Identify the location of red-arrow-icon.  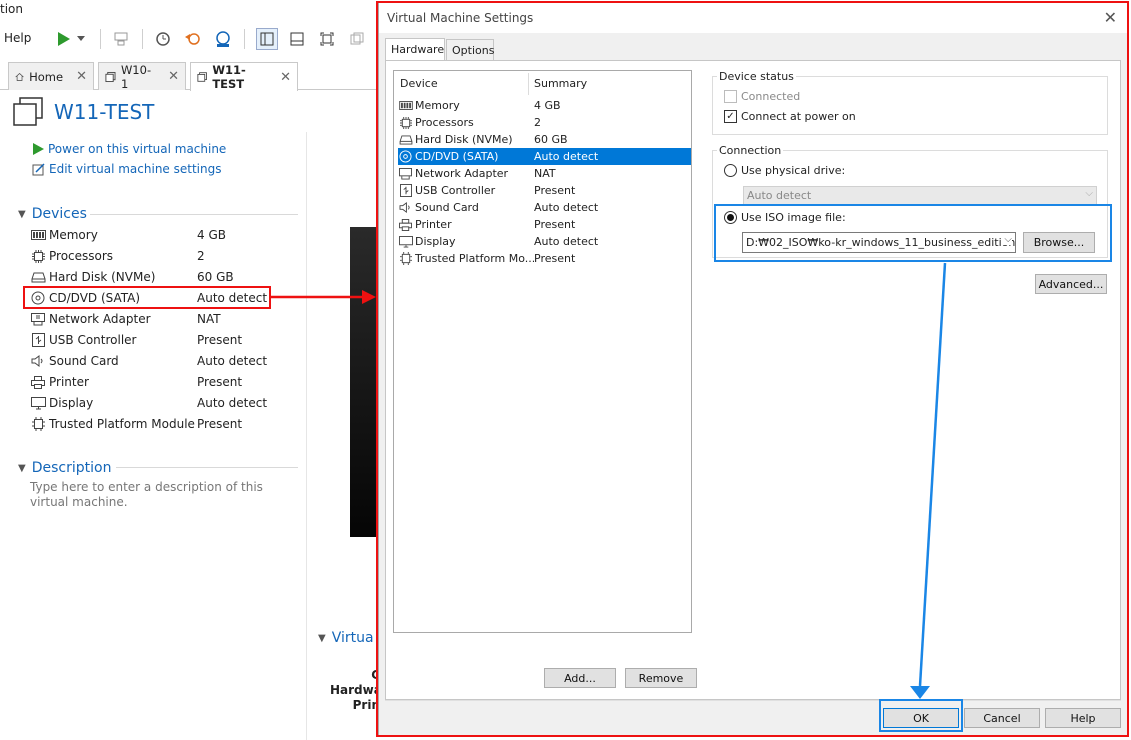
(369, 297).